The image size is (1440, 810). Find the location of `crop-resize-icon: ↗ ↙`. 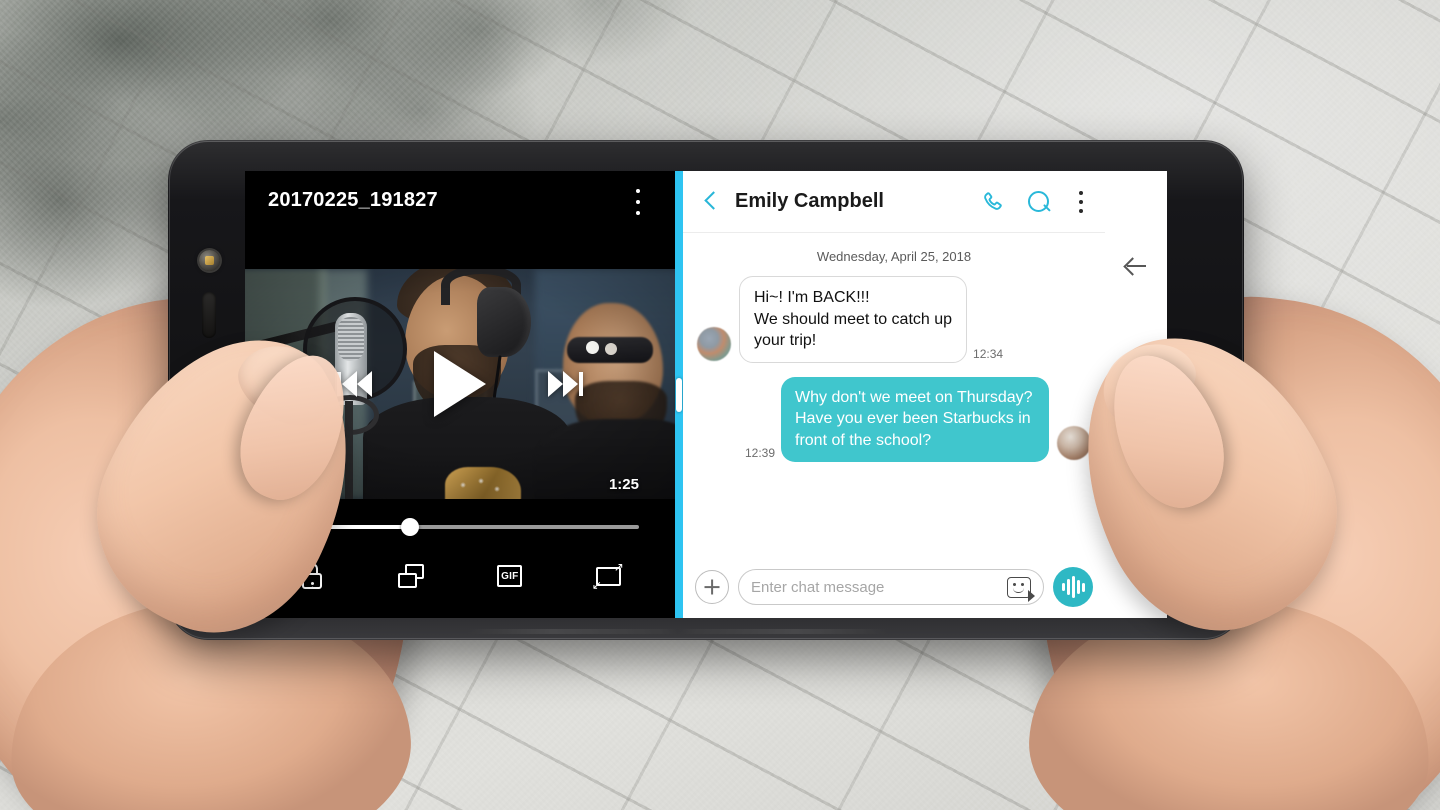

crop-resize-icon: ↗ ↙ is located at coordinates (608, 576).